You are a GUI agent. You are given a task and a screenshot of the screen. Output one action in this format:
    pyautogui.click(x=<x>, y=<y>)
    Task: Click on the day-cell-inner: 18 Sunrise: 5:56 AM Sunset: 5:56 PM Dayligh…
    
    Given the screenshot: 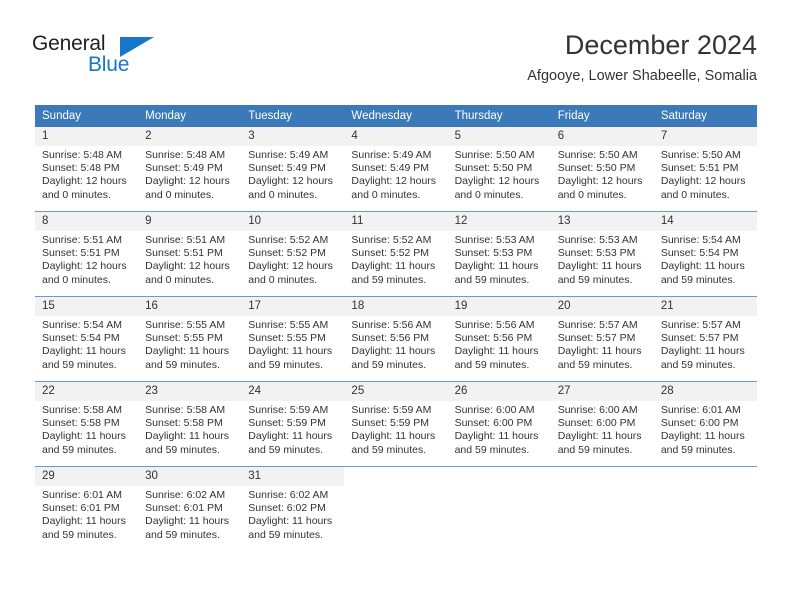 What is the action you would take?
    pyautogui.click(x=396, y=339)
    